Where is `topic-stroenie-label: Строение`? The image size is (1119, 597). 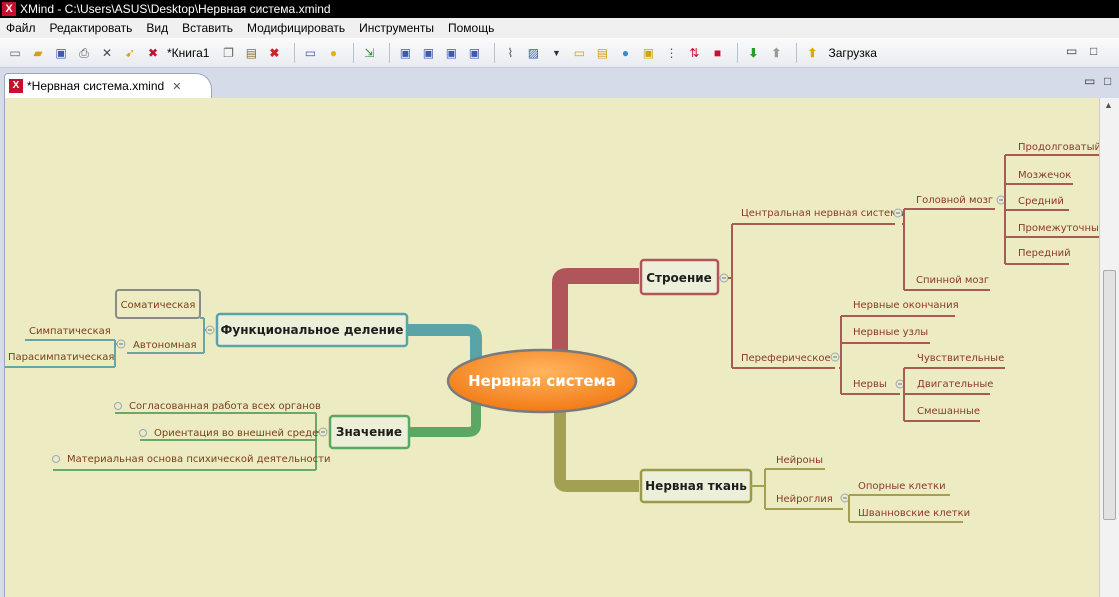 topic-stroenie-label: Строение is located at coordinates (679, 278).